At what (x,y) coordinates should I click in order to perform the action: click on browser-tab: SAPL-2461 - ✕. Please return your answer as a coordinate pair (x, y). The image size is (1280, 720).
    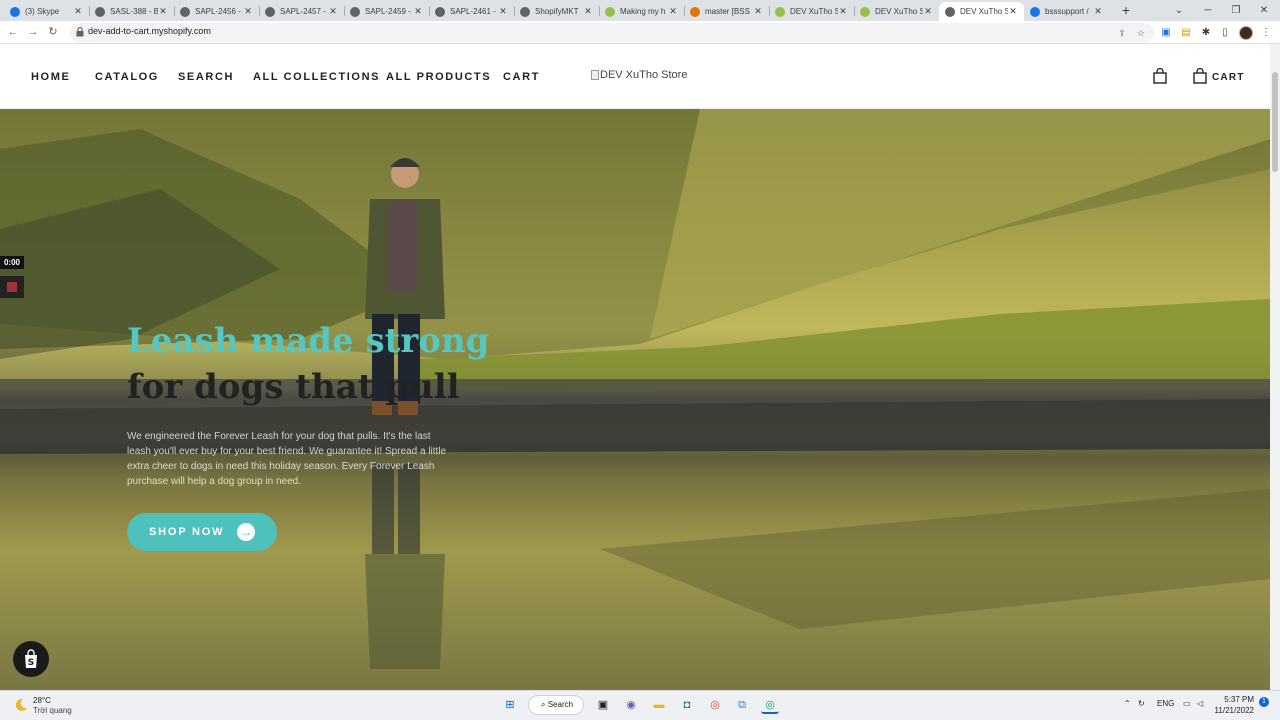
    Looking at the image, I should click on (471, 11).